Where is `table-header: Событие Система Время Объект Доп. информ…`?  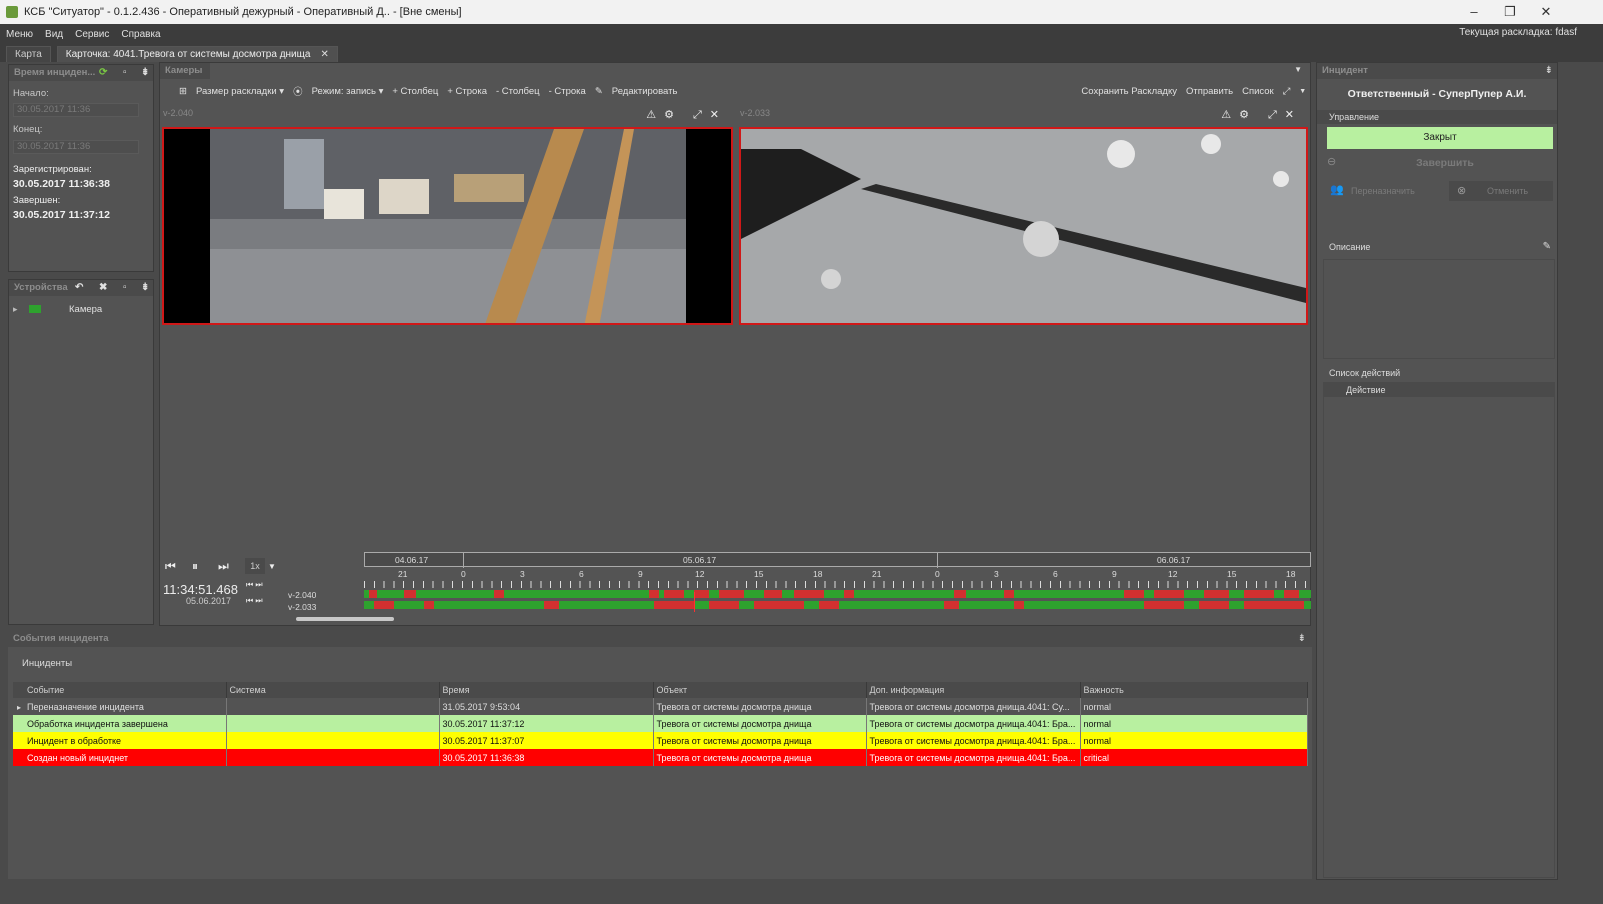
table-header: Событие Система Время Объект Доп. информ… is located at coordinates (660, 690).